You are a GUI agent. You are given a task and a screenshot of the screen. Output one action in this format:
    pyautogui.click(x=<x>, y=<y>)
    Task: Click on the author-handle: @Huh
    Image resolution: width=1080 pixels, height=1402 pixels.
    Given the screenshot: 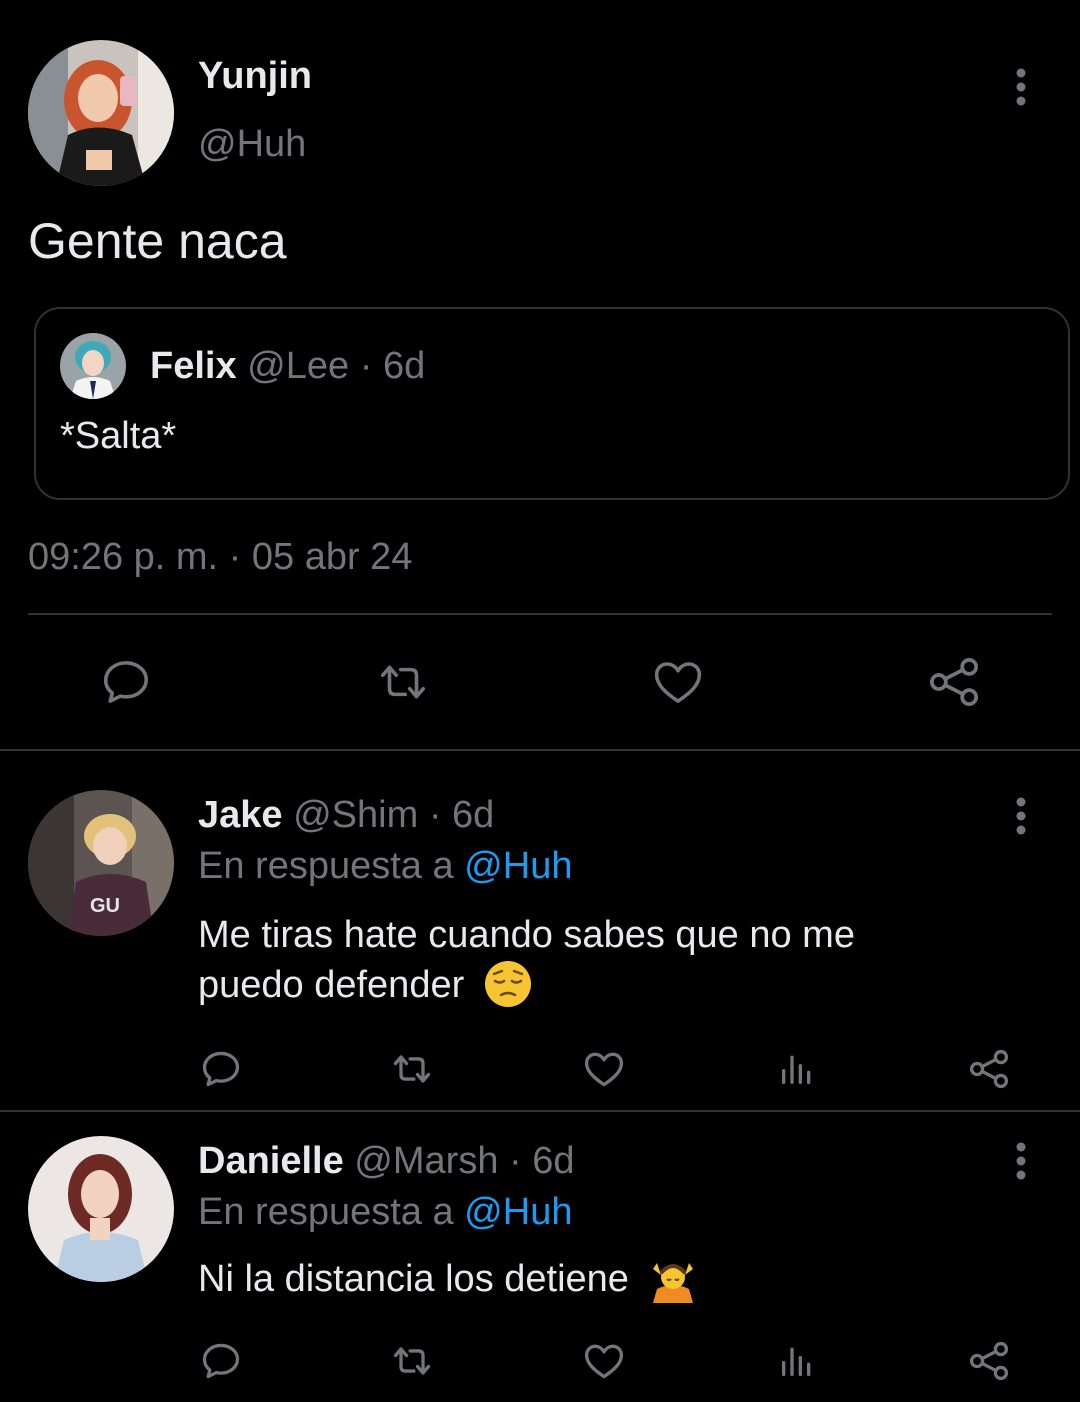 What is the action you would take?
    pyautogui.click(x=252, y=144)
    